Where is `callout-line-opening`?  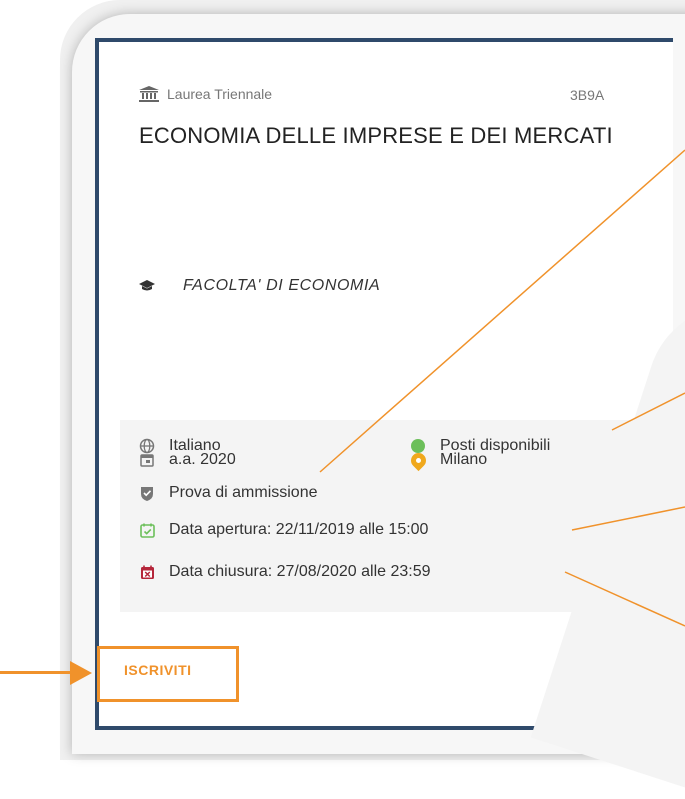 callout-line-opening is located at coordinates (628, 518).